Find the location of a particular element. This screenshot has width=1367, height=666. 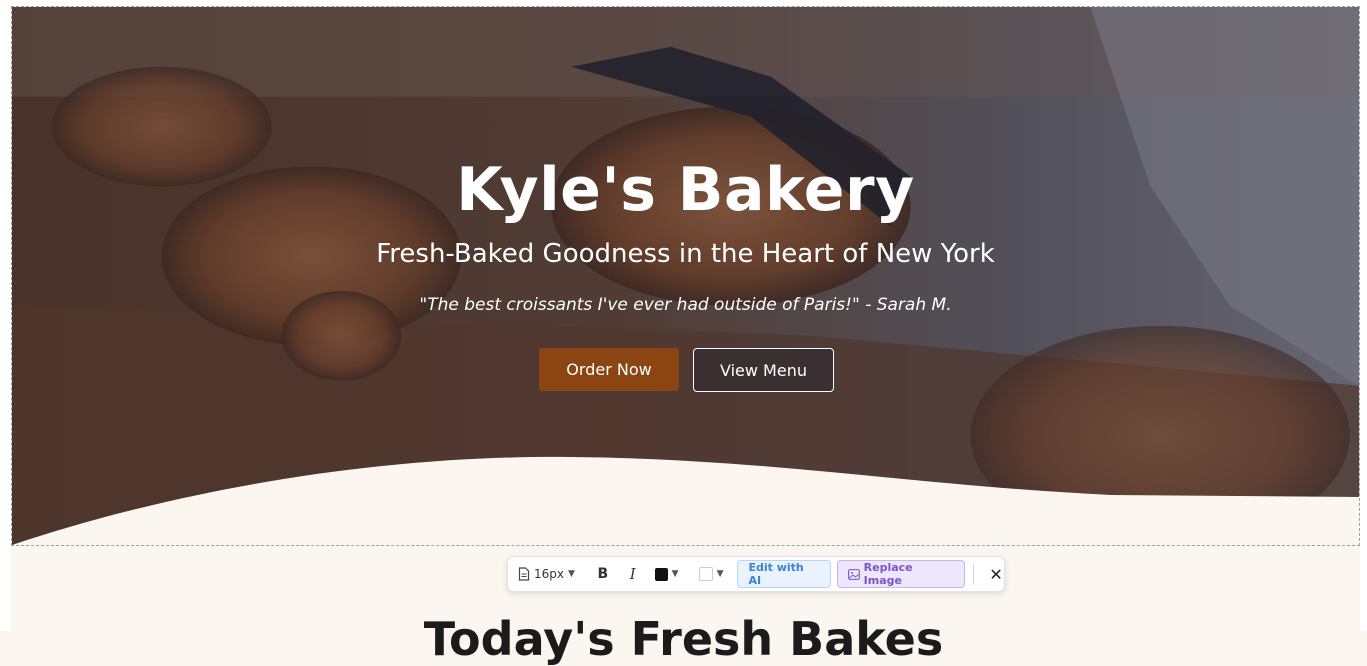

hero-title: Kyle's Bakery is located at coordinates (685, 190).